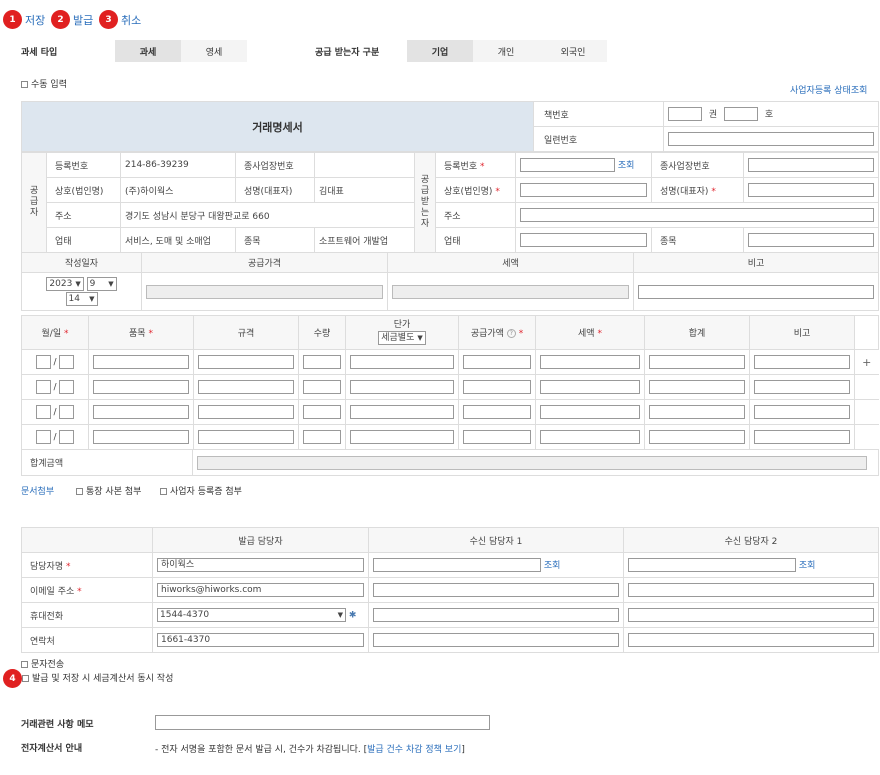 The height and width of the screenshot is (775, 880). What do you see at coordinates (552, 566) in the screenshot?
I see `receiver1-lookup-link: 조회` at bounding box center [552, 566].